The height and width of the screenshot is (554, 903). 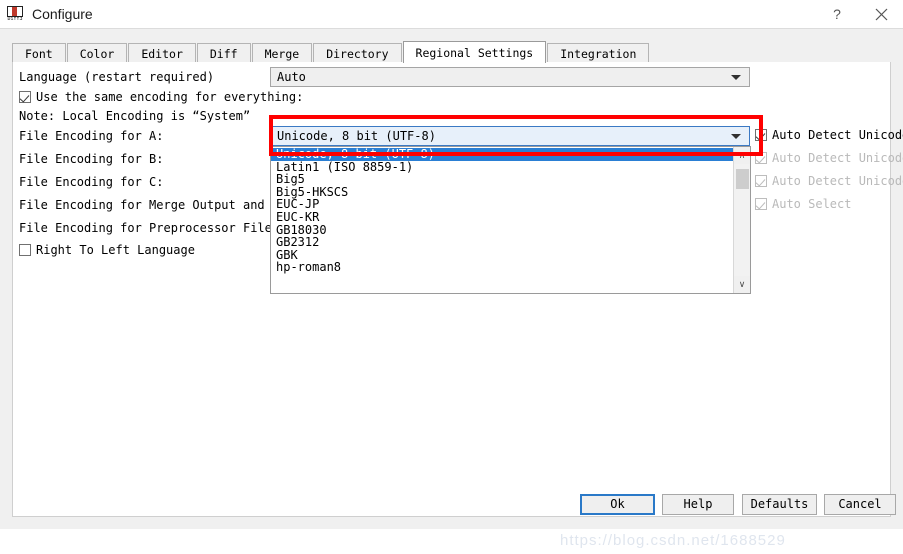 What do you see at coordinates (502, 167) in the screenshot?
I see `list-item: Latin1 (ISO 8859-1)` at bounding box center [502, 167].